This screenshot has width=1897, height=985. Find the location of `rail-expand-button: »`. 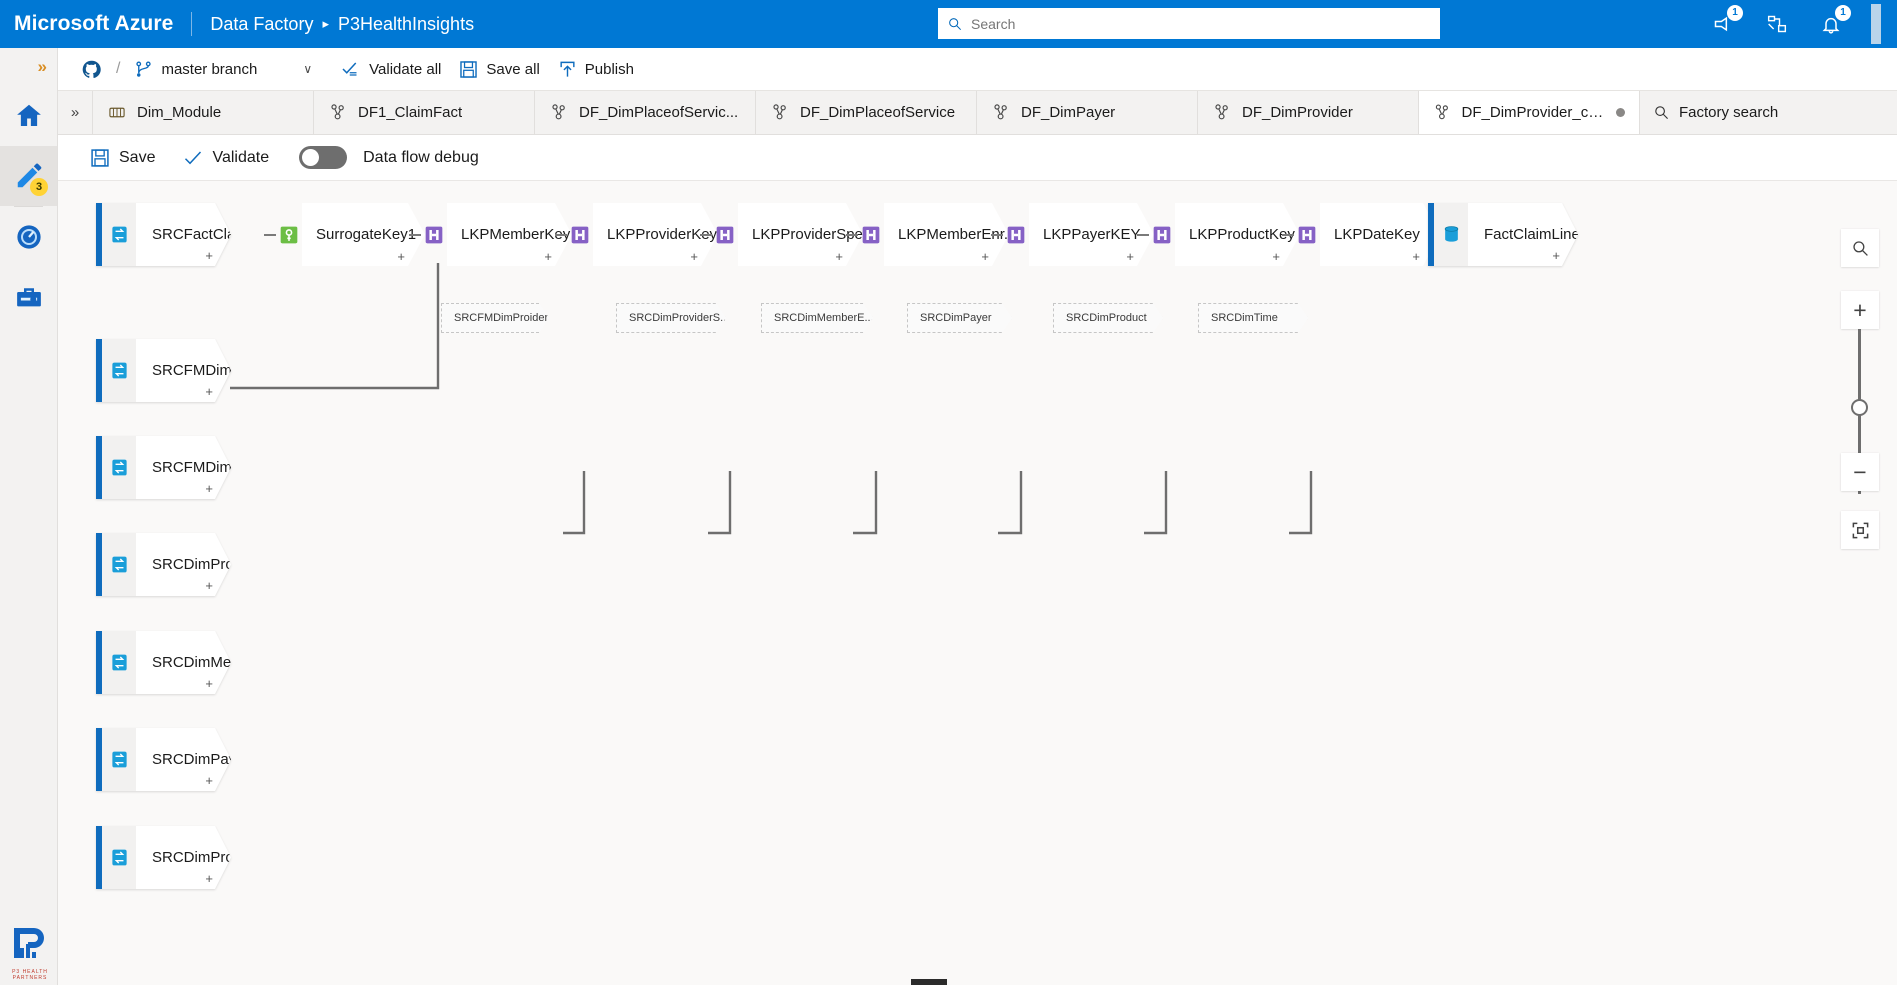

rail-expand-button: » is located at coordinates (28, 67).